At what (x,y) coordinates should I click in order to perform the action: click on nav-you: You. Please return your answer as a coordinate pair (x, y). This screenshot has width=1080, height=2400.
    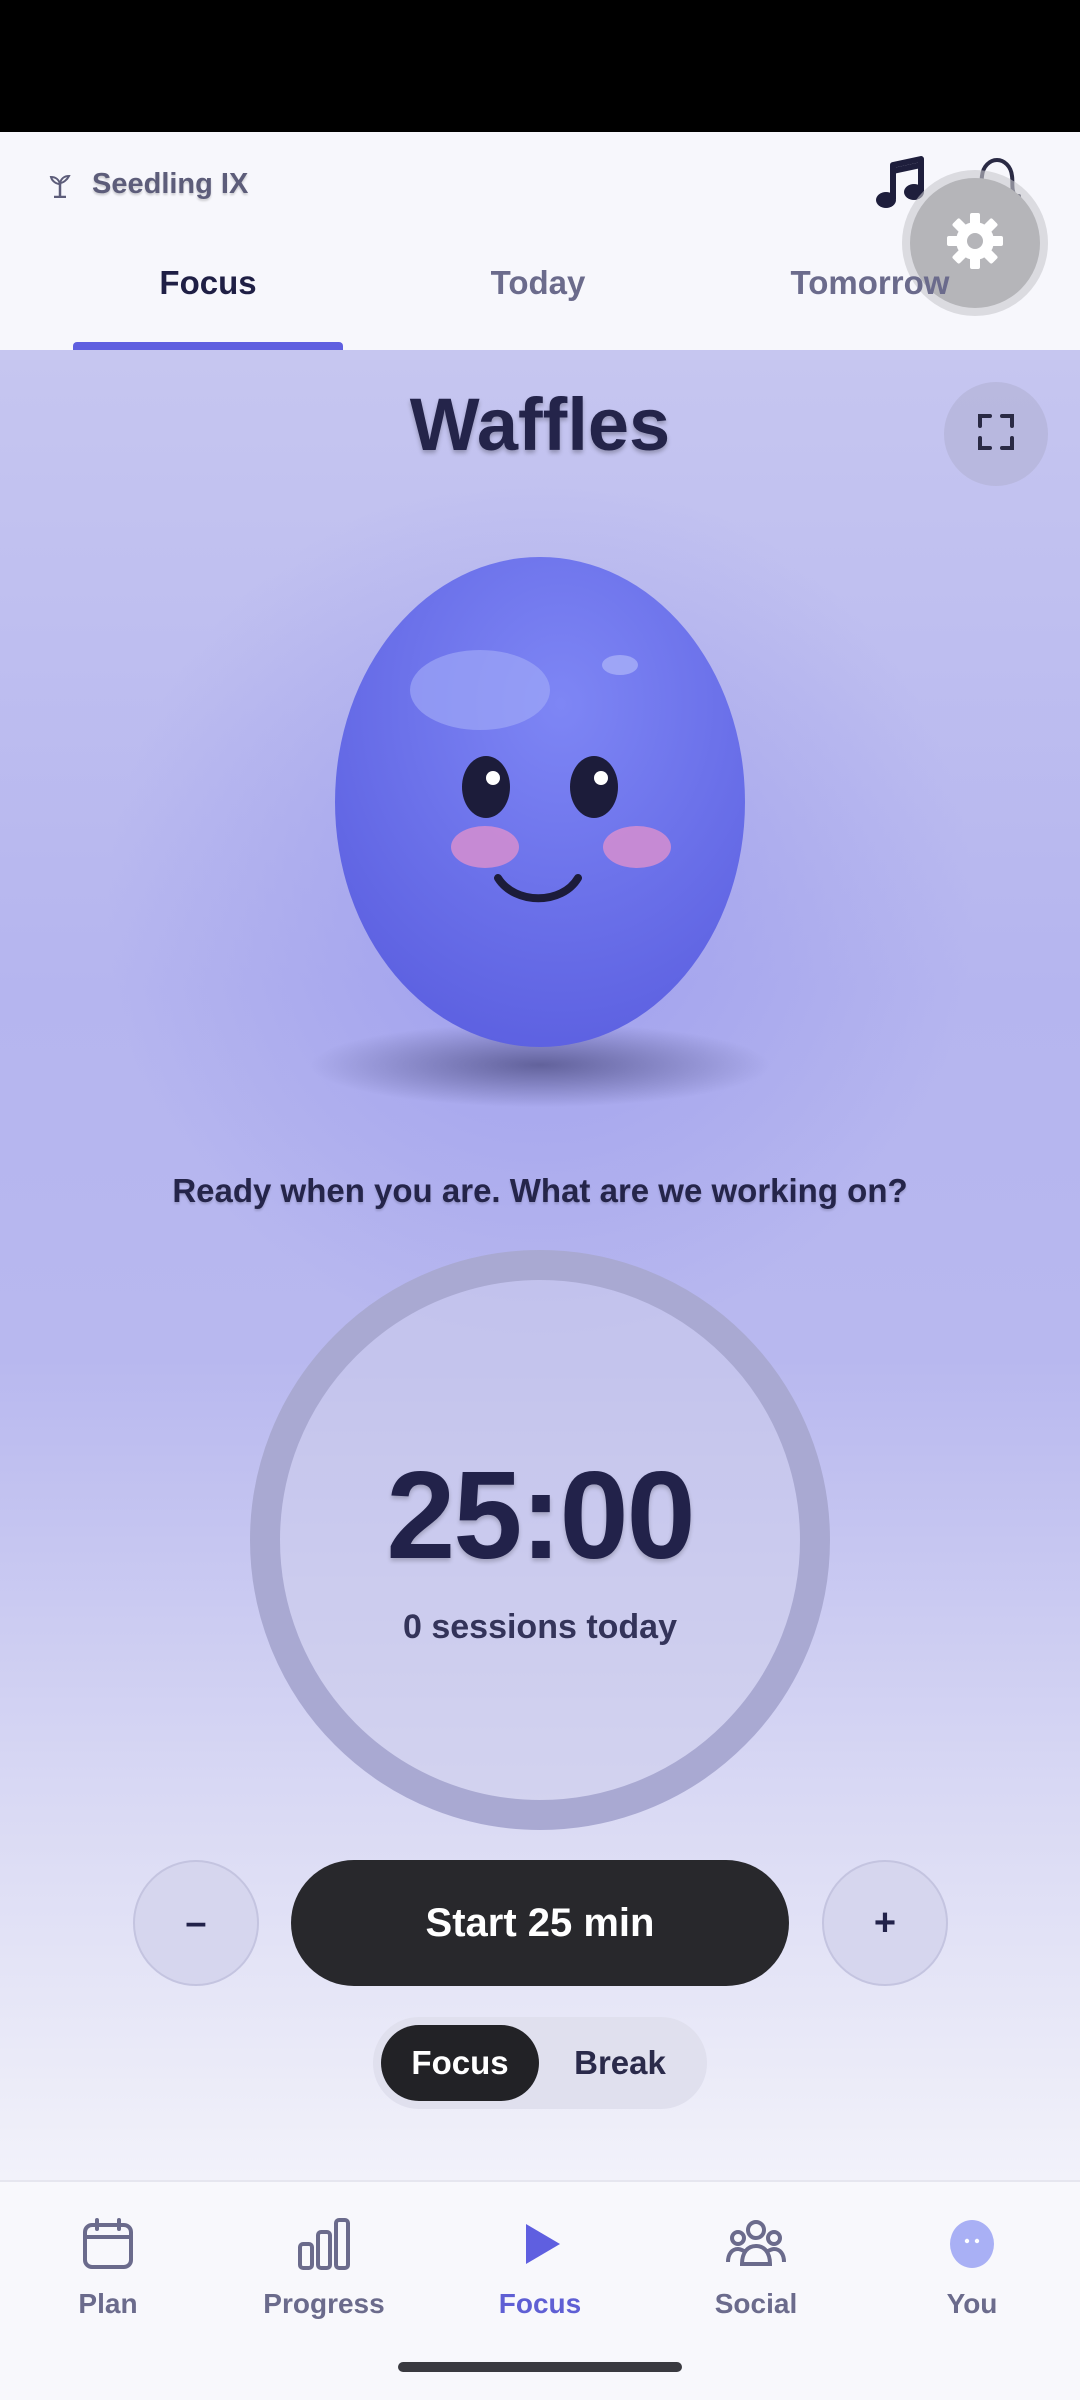
    Looking at the image, I should click on (972, 2266).